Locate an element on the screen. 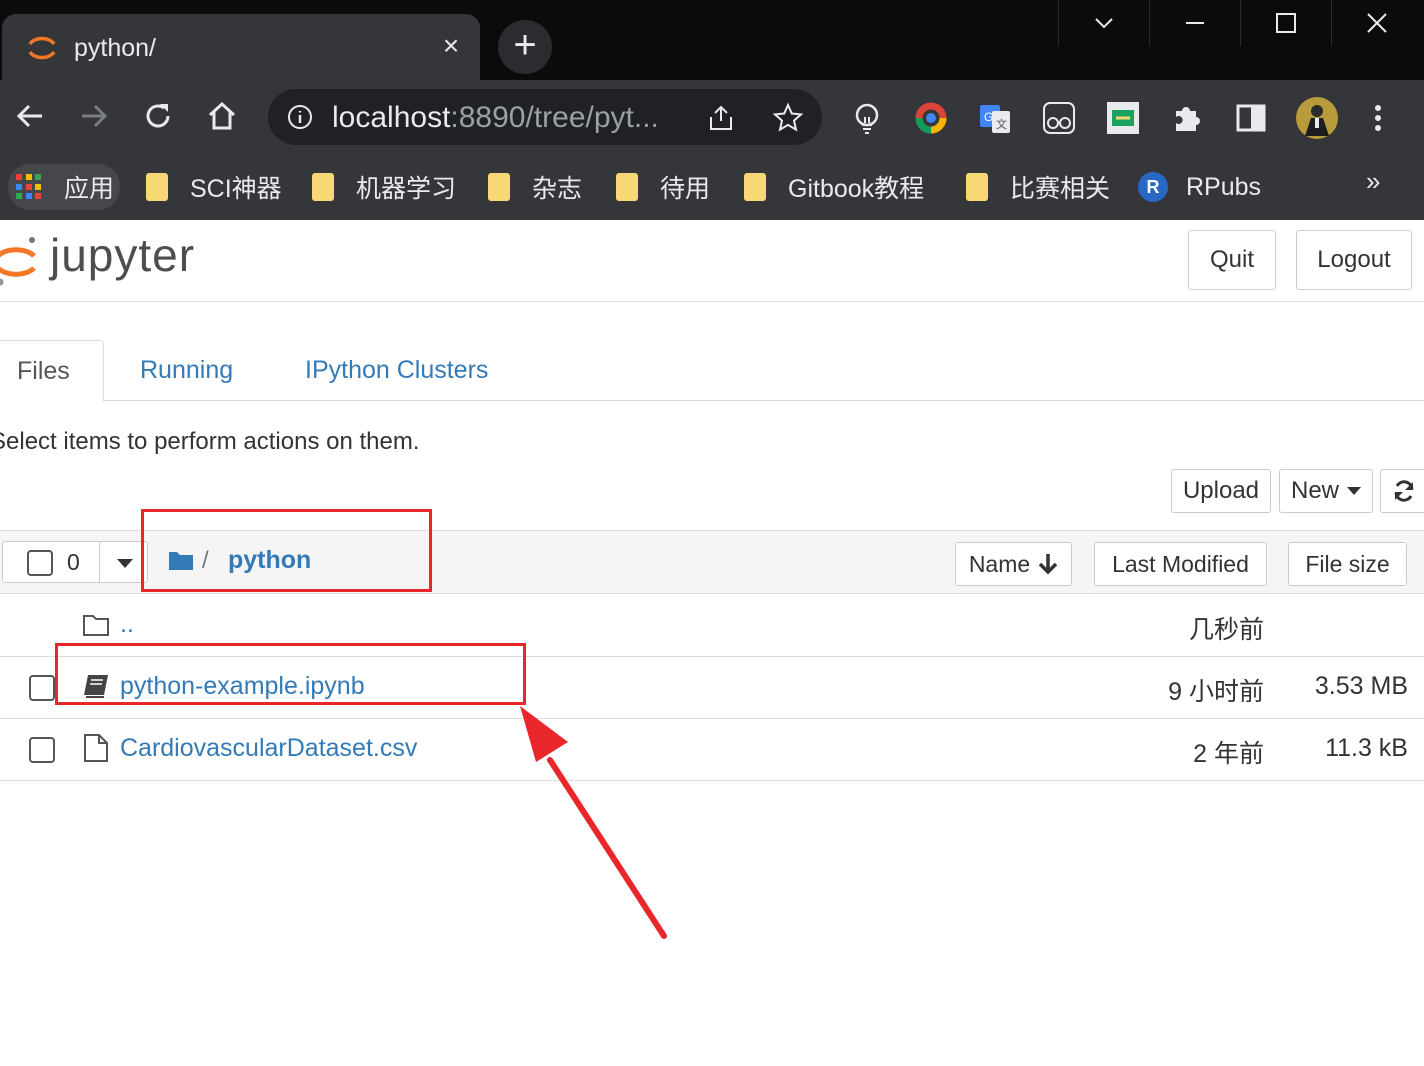  bookmark-label: 杂志 is located at coordinates (557, 189).